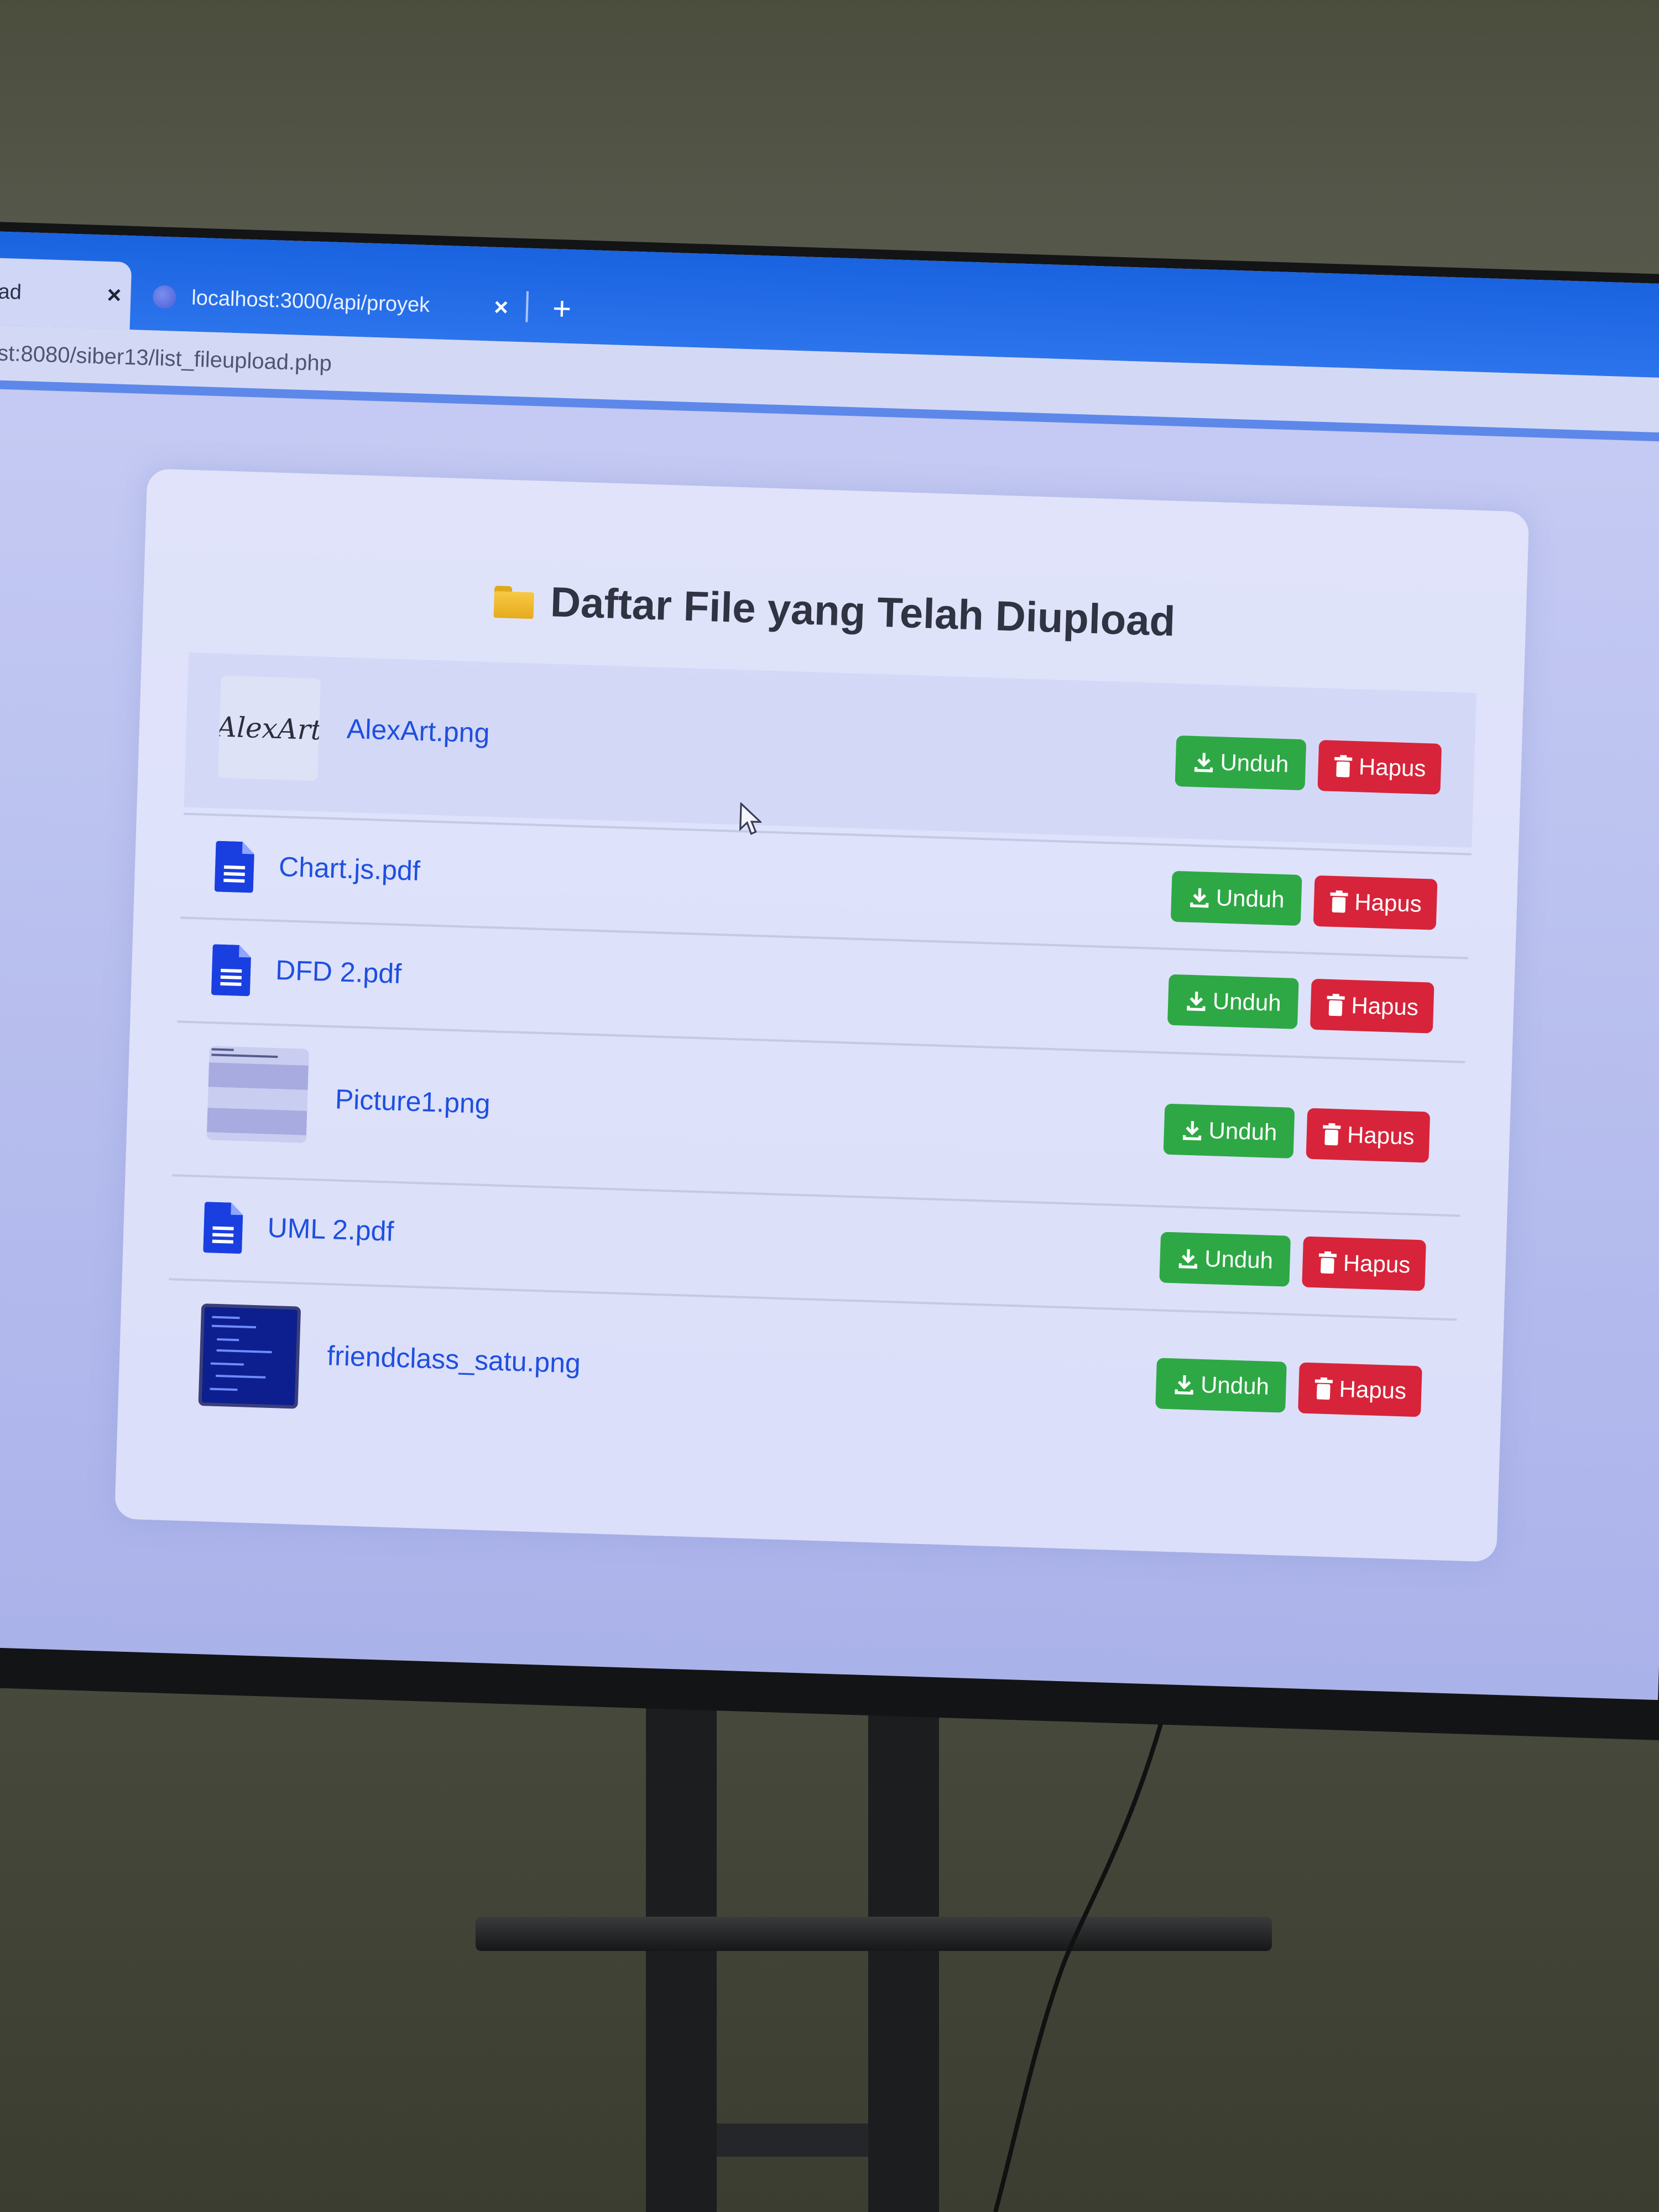 Image resolution: width=1659 pixels, height=2212 pixels. What do you see at coordinates (311, 301) in the screenshot?
I see `tab-inactive-label: localhost:3000/api/proyek` at bounding box center [311, 301].